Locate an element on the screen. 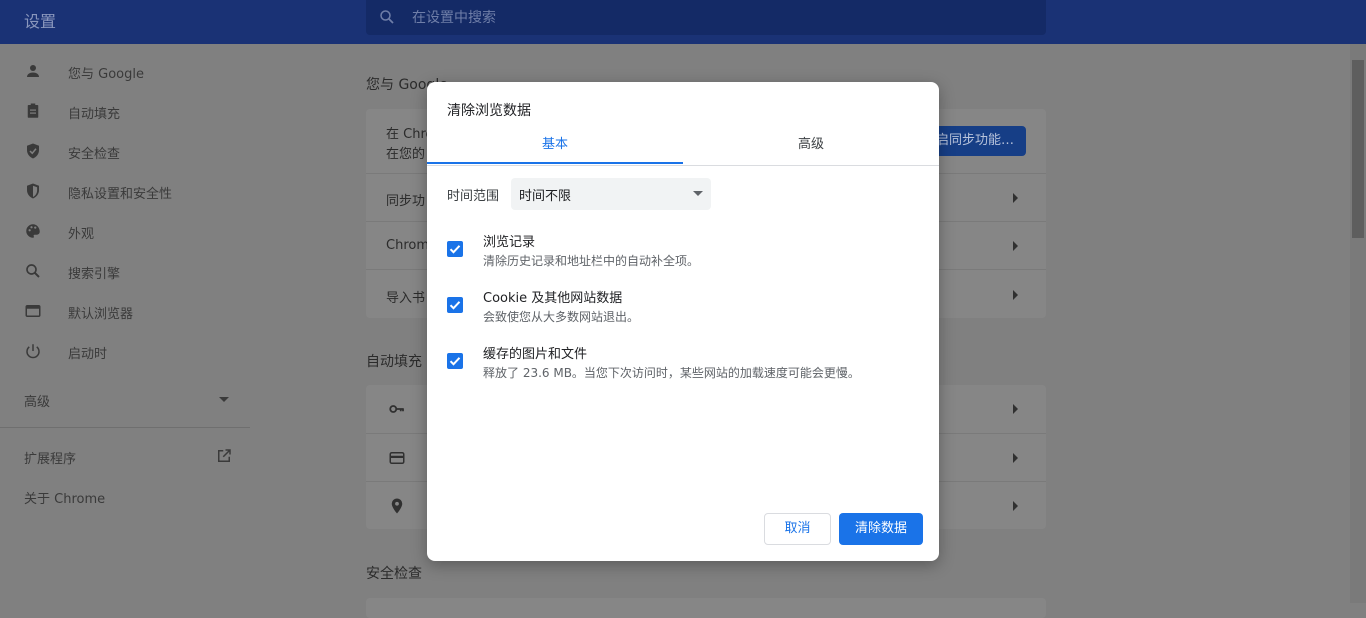  open-in-new-icon is located at coordinates (224, 456).